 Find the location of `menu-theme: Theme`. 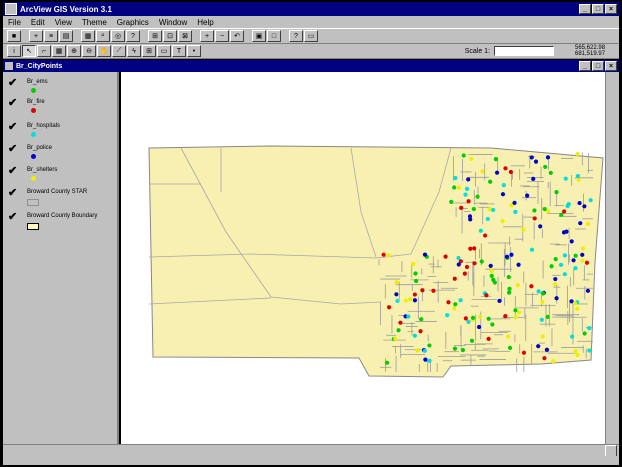

menu-theme: Theme is located at coordinates (94, 22).